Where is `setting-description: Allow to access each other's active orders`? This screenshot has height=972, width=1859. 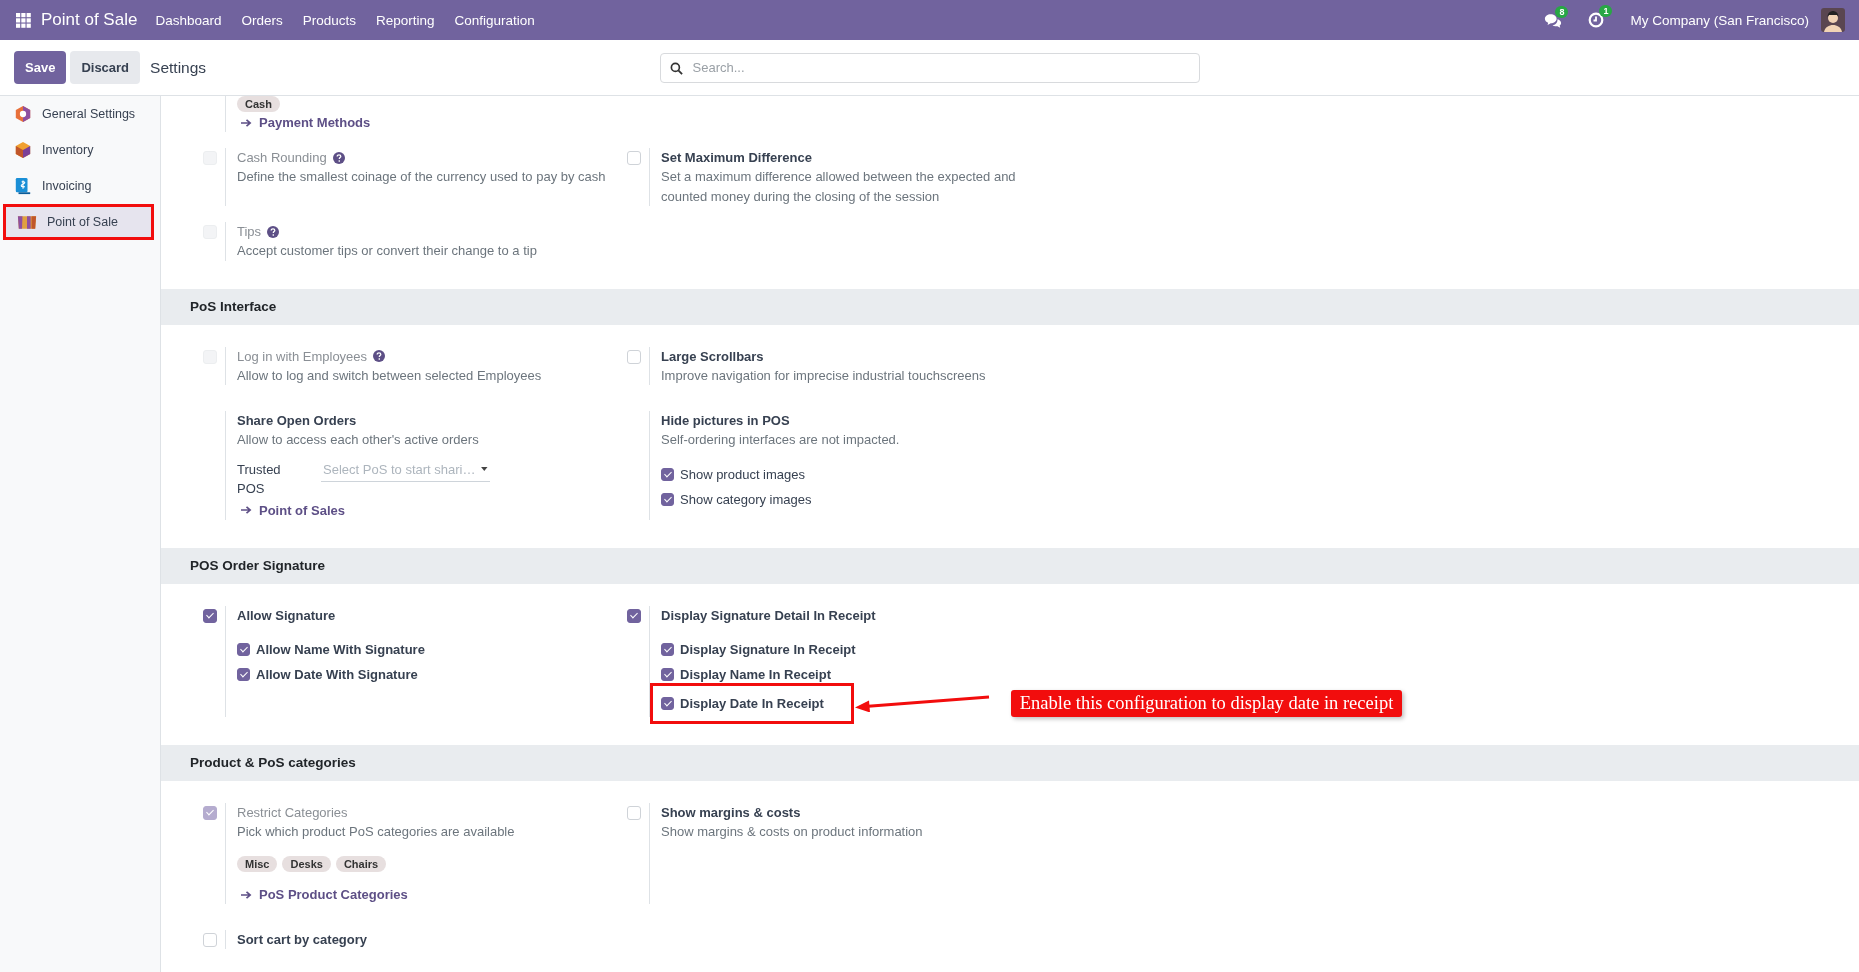
setting-description: Allow to access each other's active orders is located at coordinates (358, 440).